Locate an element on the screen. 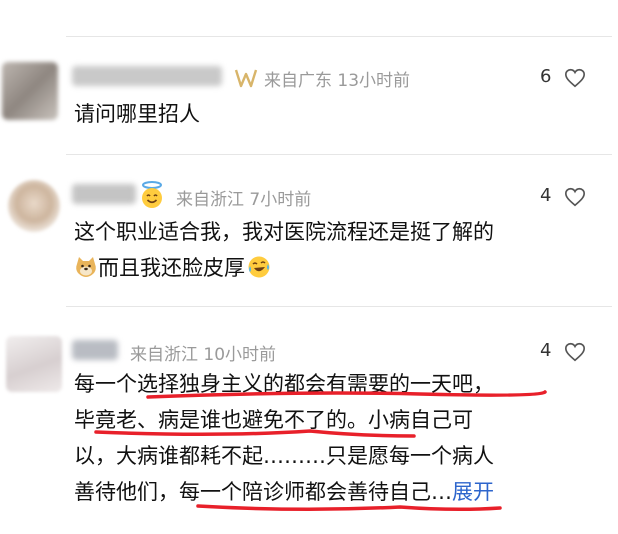 Image resolution: width=618 pixels, height=534 pixels. laugh-cry-emoji is located at coordinates (259, 267).